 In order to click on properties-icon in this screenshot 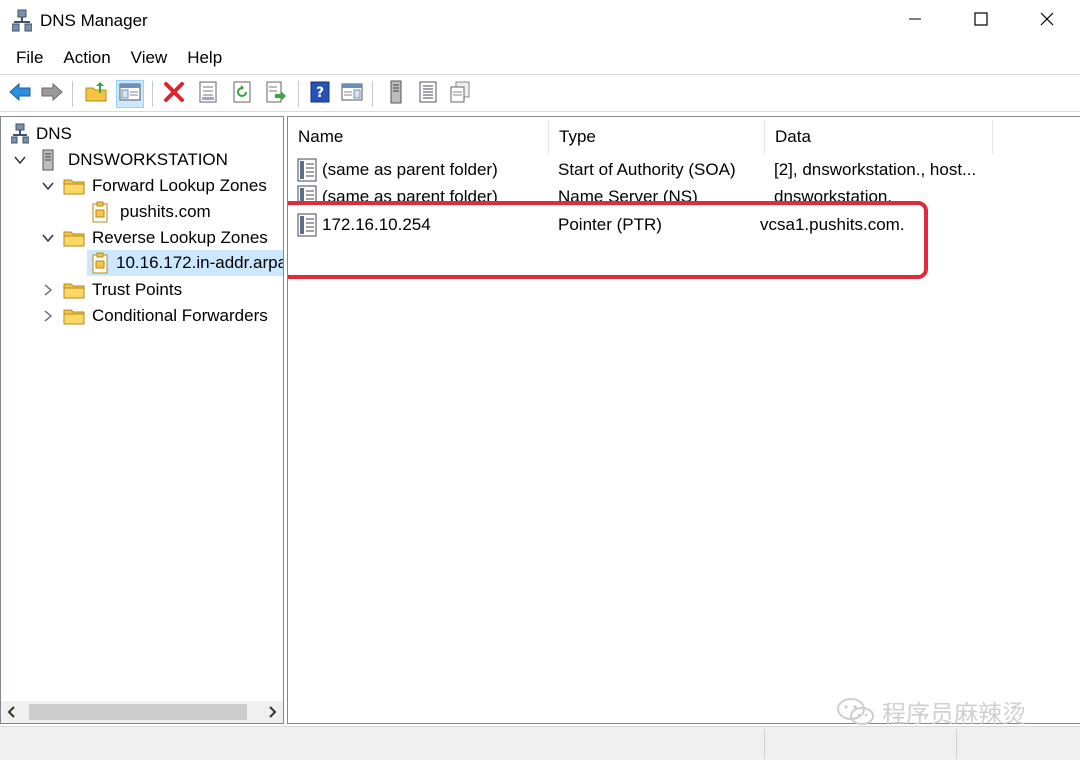, I will do `click(208, 94)`.